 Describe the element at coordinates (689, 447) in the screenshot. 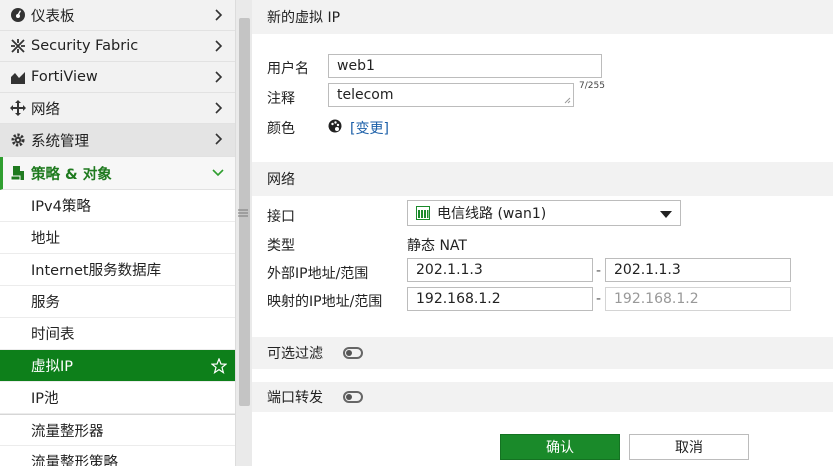

I see `cancel-button: 取消` at that location.